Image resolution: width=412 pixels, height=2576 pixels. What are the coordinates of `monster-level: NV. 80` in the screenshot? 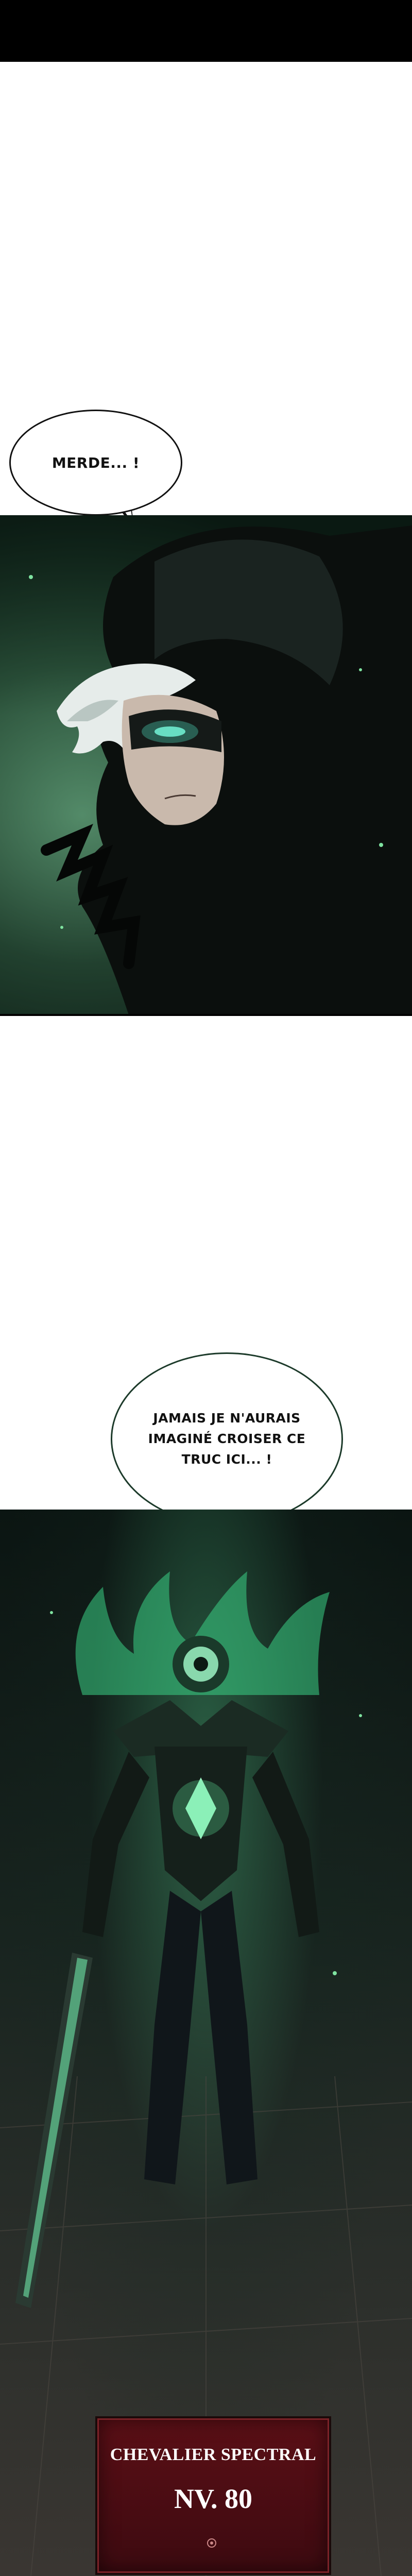 It's located at (214, 2498).